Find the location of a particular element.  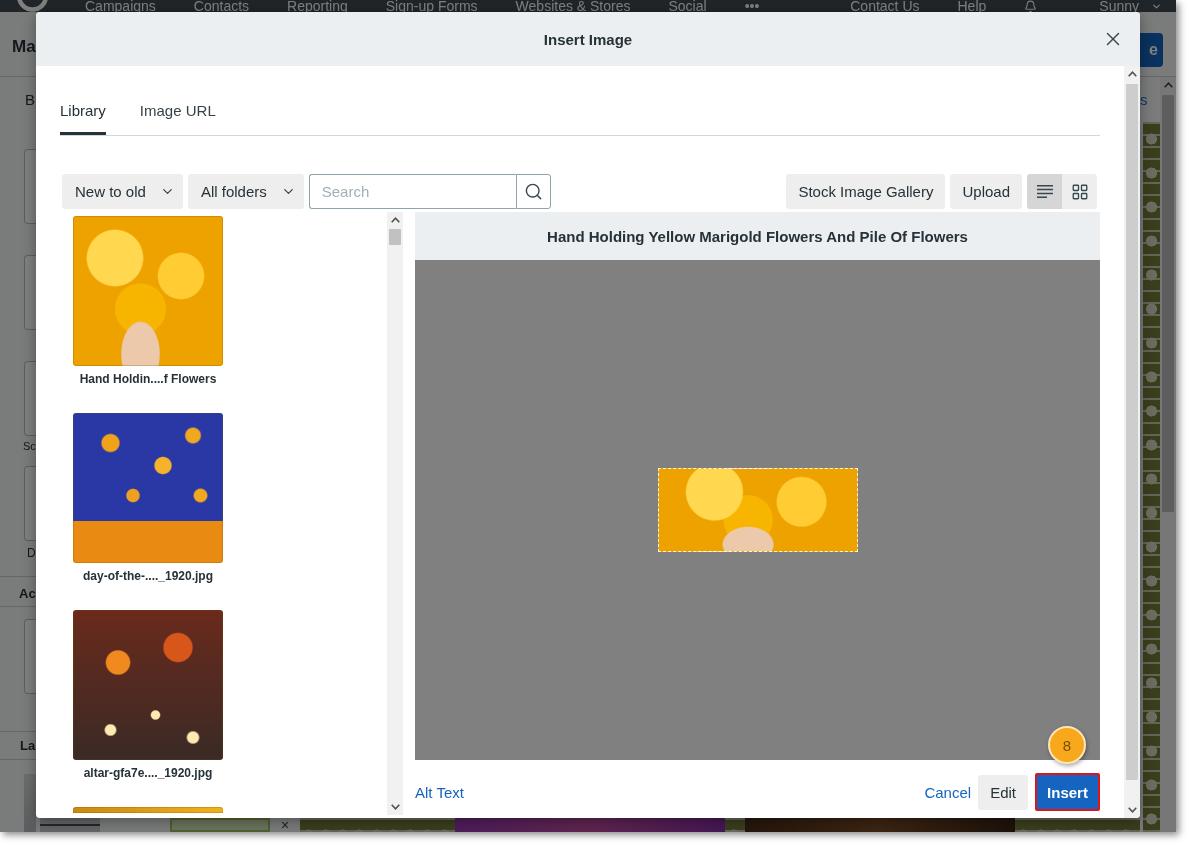

section-heading: La is located at coordinates (28, 746).